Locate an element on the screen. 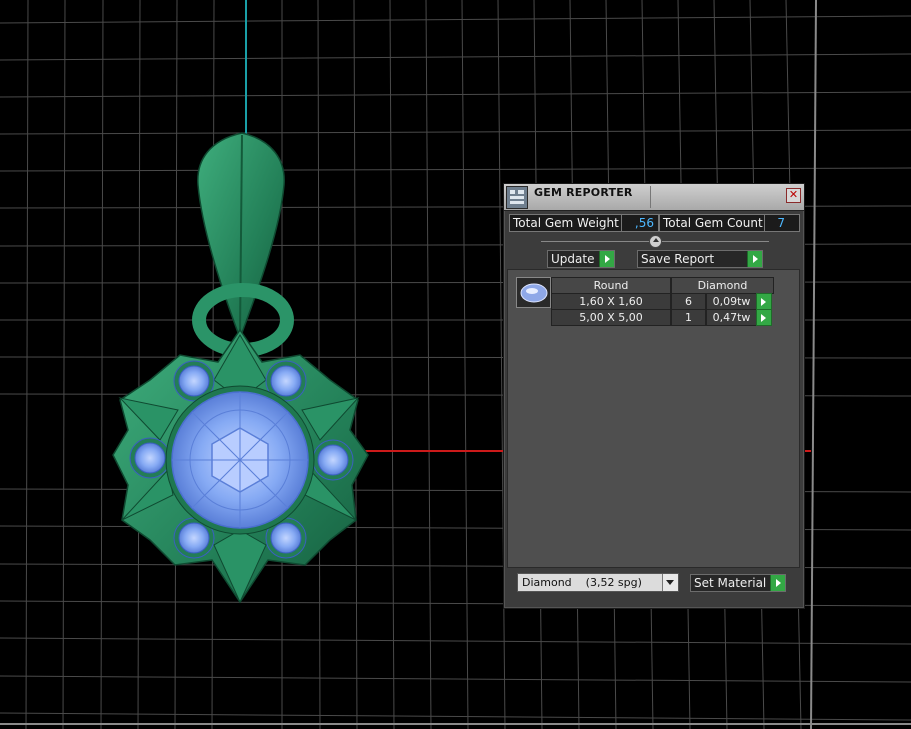 This screenshot has height=729, width=911. table-row-weight: 0,09tw is located at coordinates (731, 301).